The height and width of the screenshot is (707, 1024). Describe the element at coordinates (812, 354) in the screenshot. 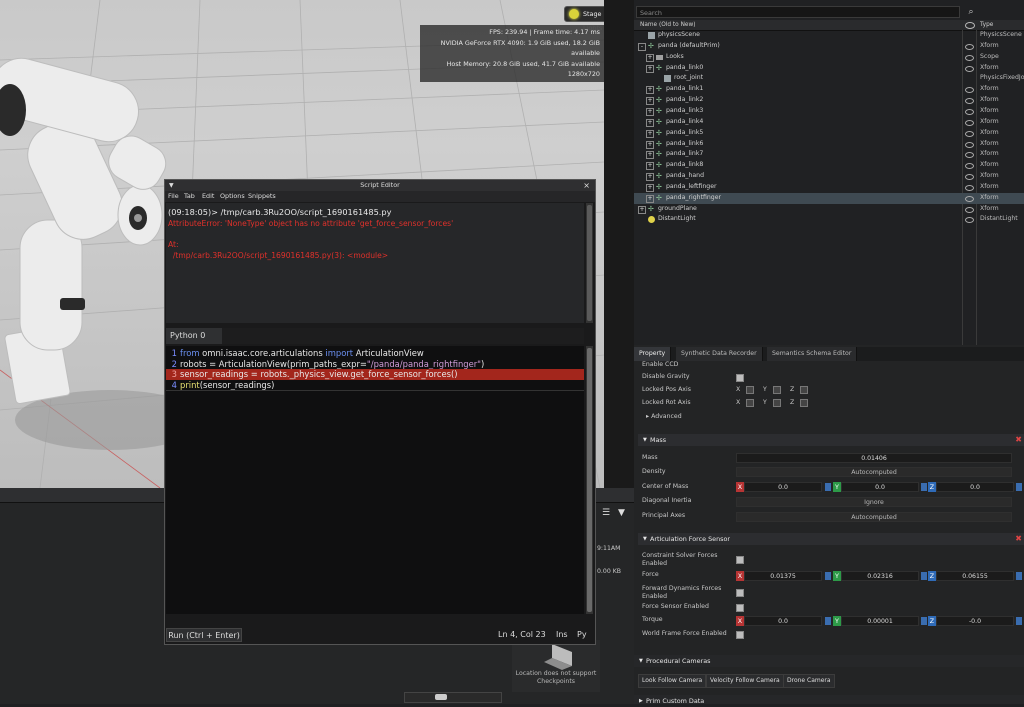

I see `tab-semantics-schema-editor: Semantics Schema Editor` at that location.